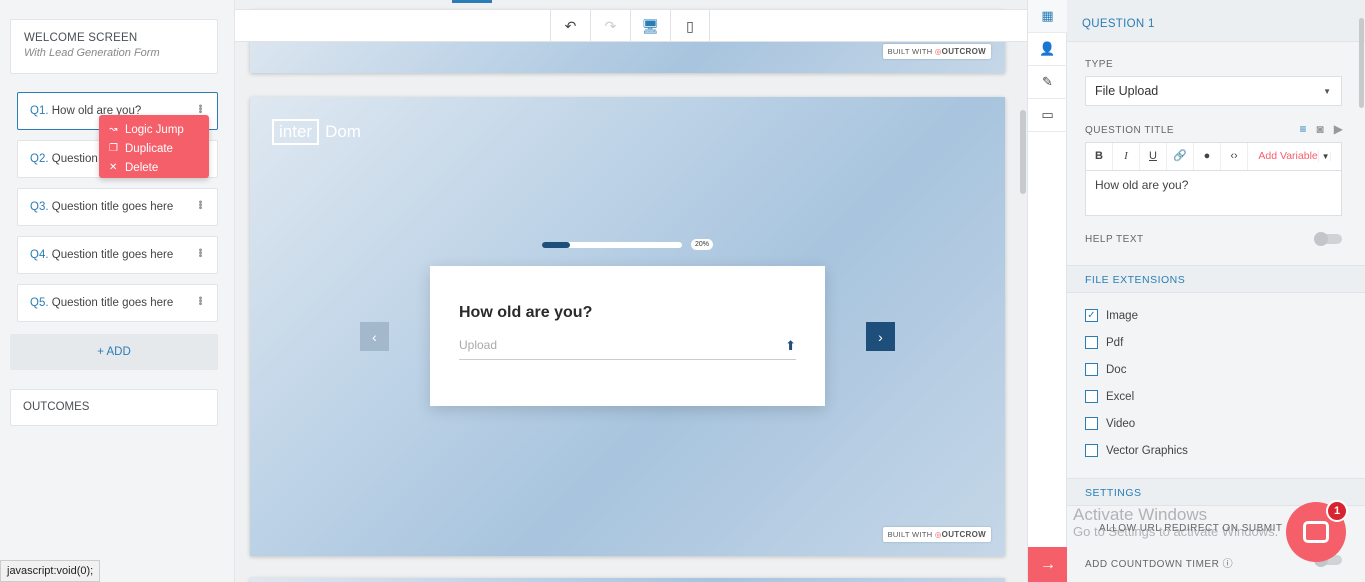 This screenshot has height=582, width=1365. I want to click on chat-unread-badge: 1, so click(1337, 511).